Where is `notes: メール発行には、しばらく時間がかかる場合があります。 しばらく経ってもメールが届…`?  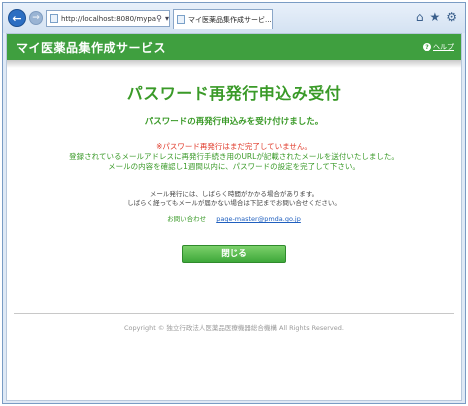
notes: メール発行には、しばらく時間がかかる場合があります。 しばらく経ってもメールが届… is located at coordinates (234, 199).